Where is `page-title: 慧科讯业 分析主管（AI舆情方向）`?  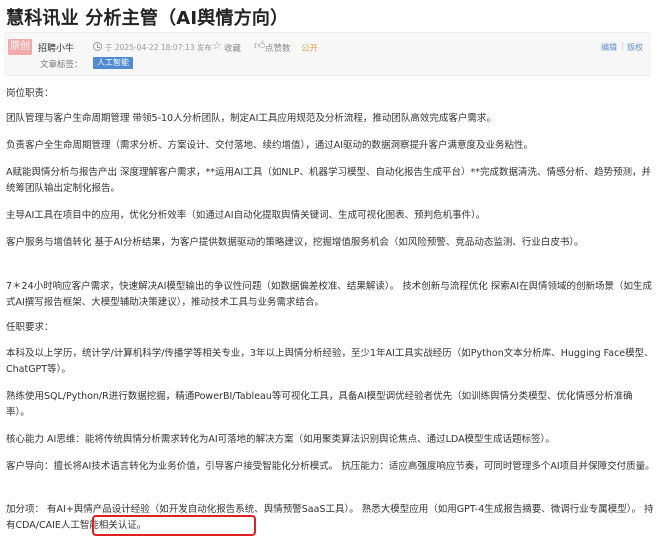 page-title: 慧科讯业 分析主管（AI舆情方向） is located at coordinates (147, 18).